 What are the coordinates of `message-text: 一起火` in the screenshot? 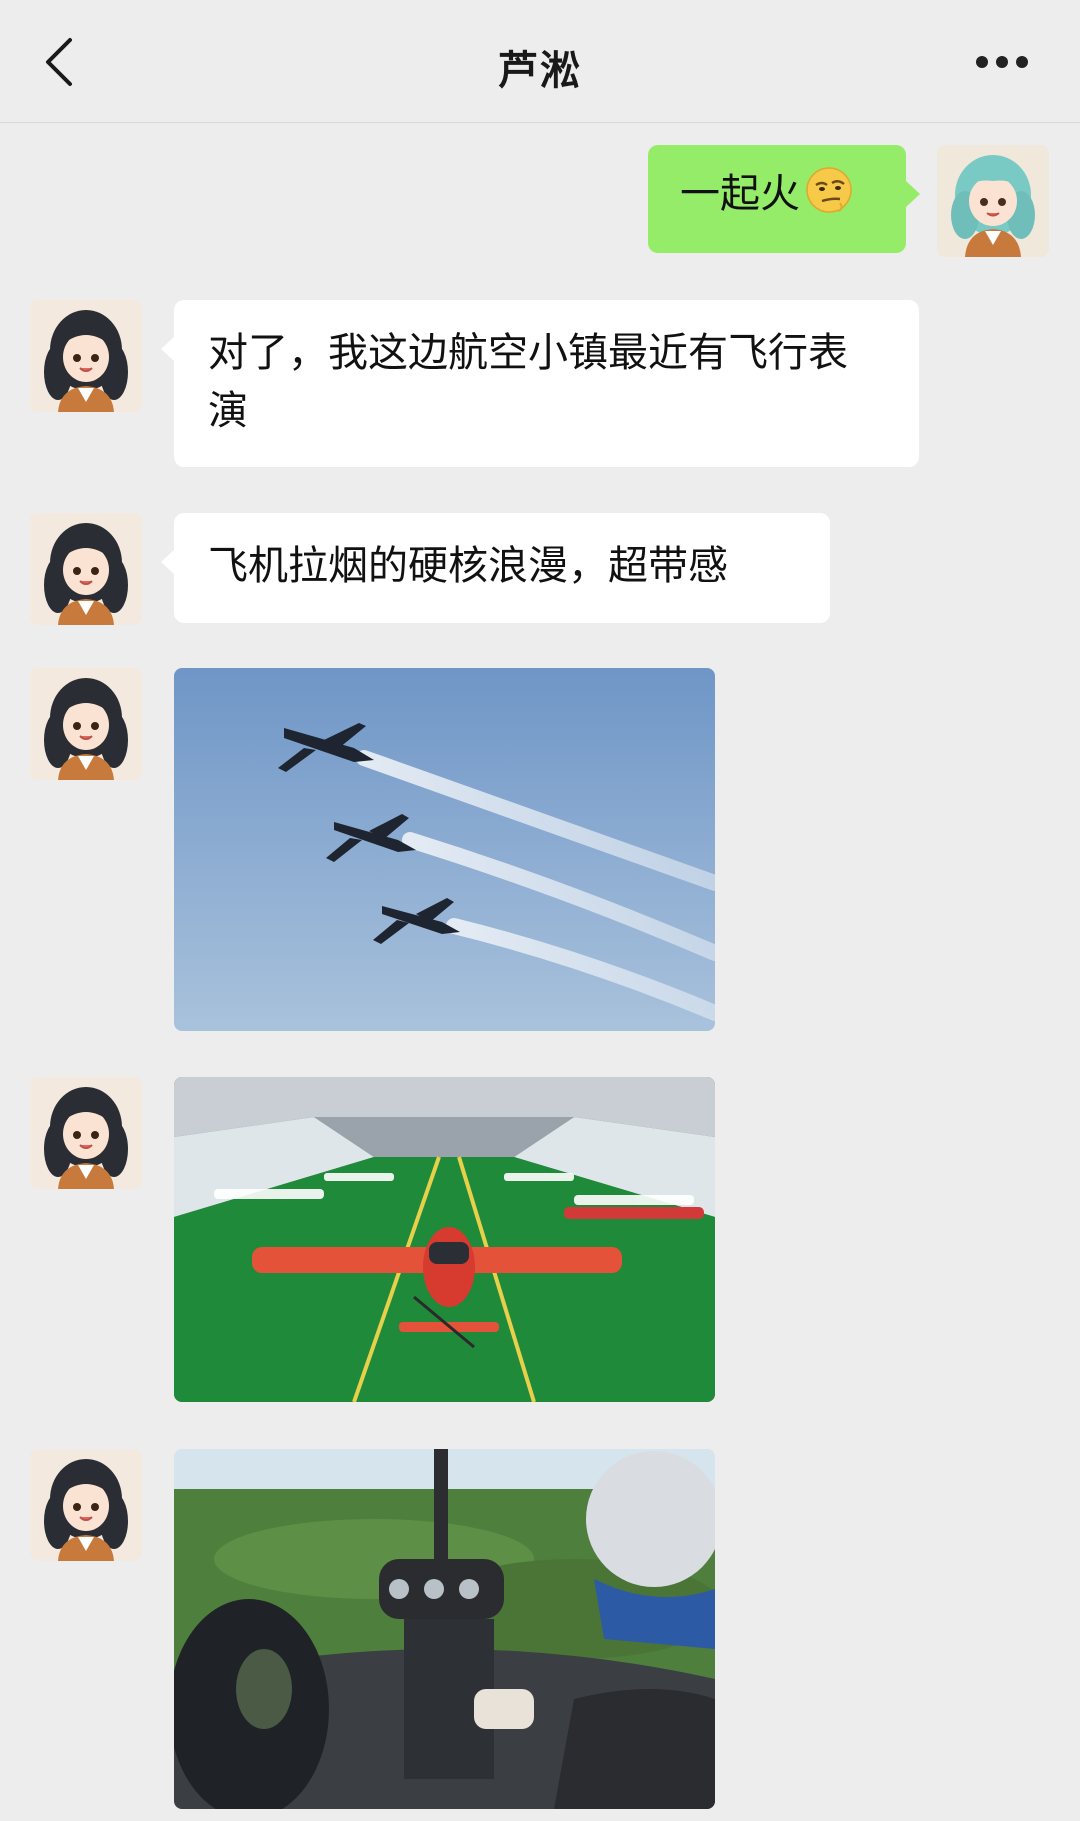 It's located at (740, 194).